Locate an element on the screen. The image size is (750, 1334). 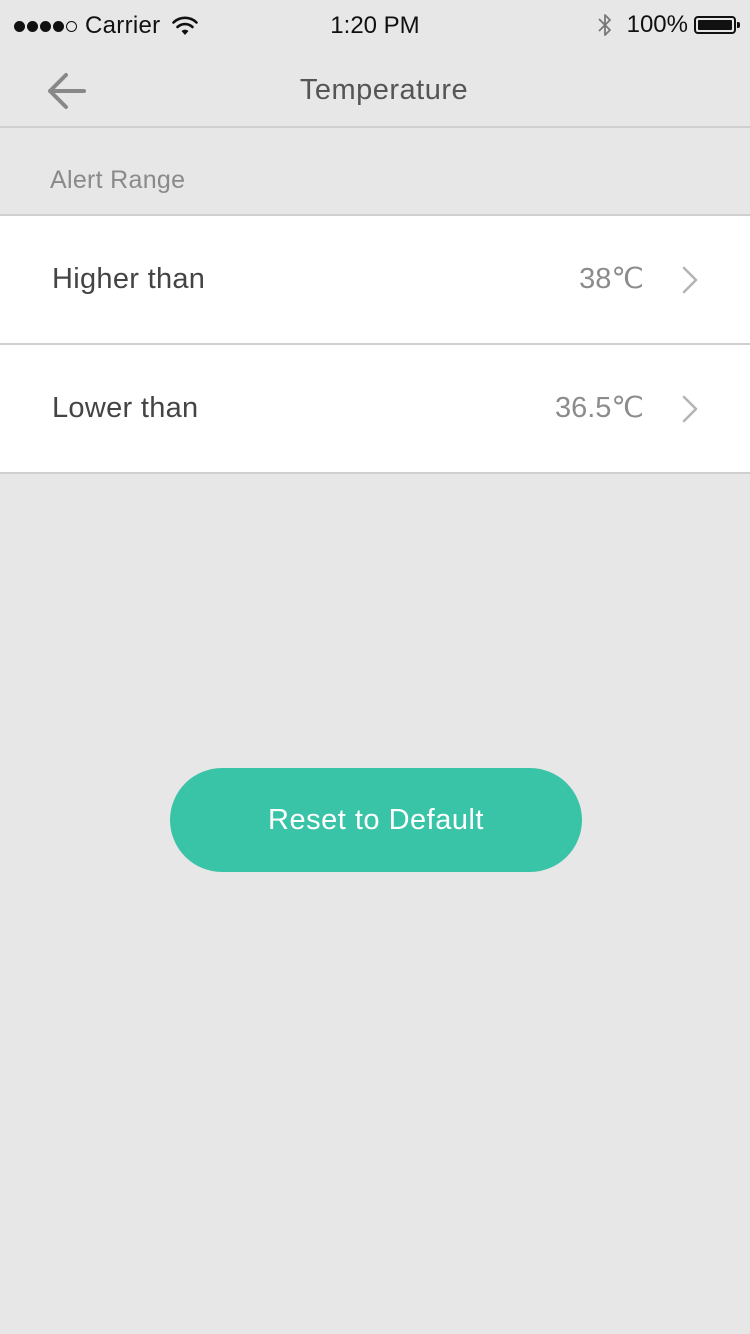
status-right: 100% is located at coordinates (668, 25).